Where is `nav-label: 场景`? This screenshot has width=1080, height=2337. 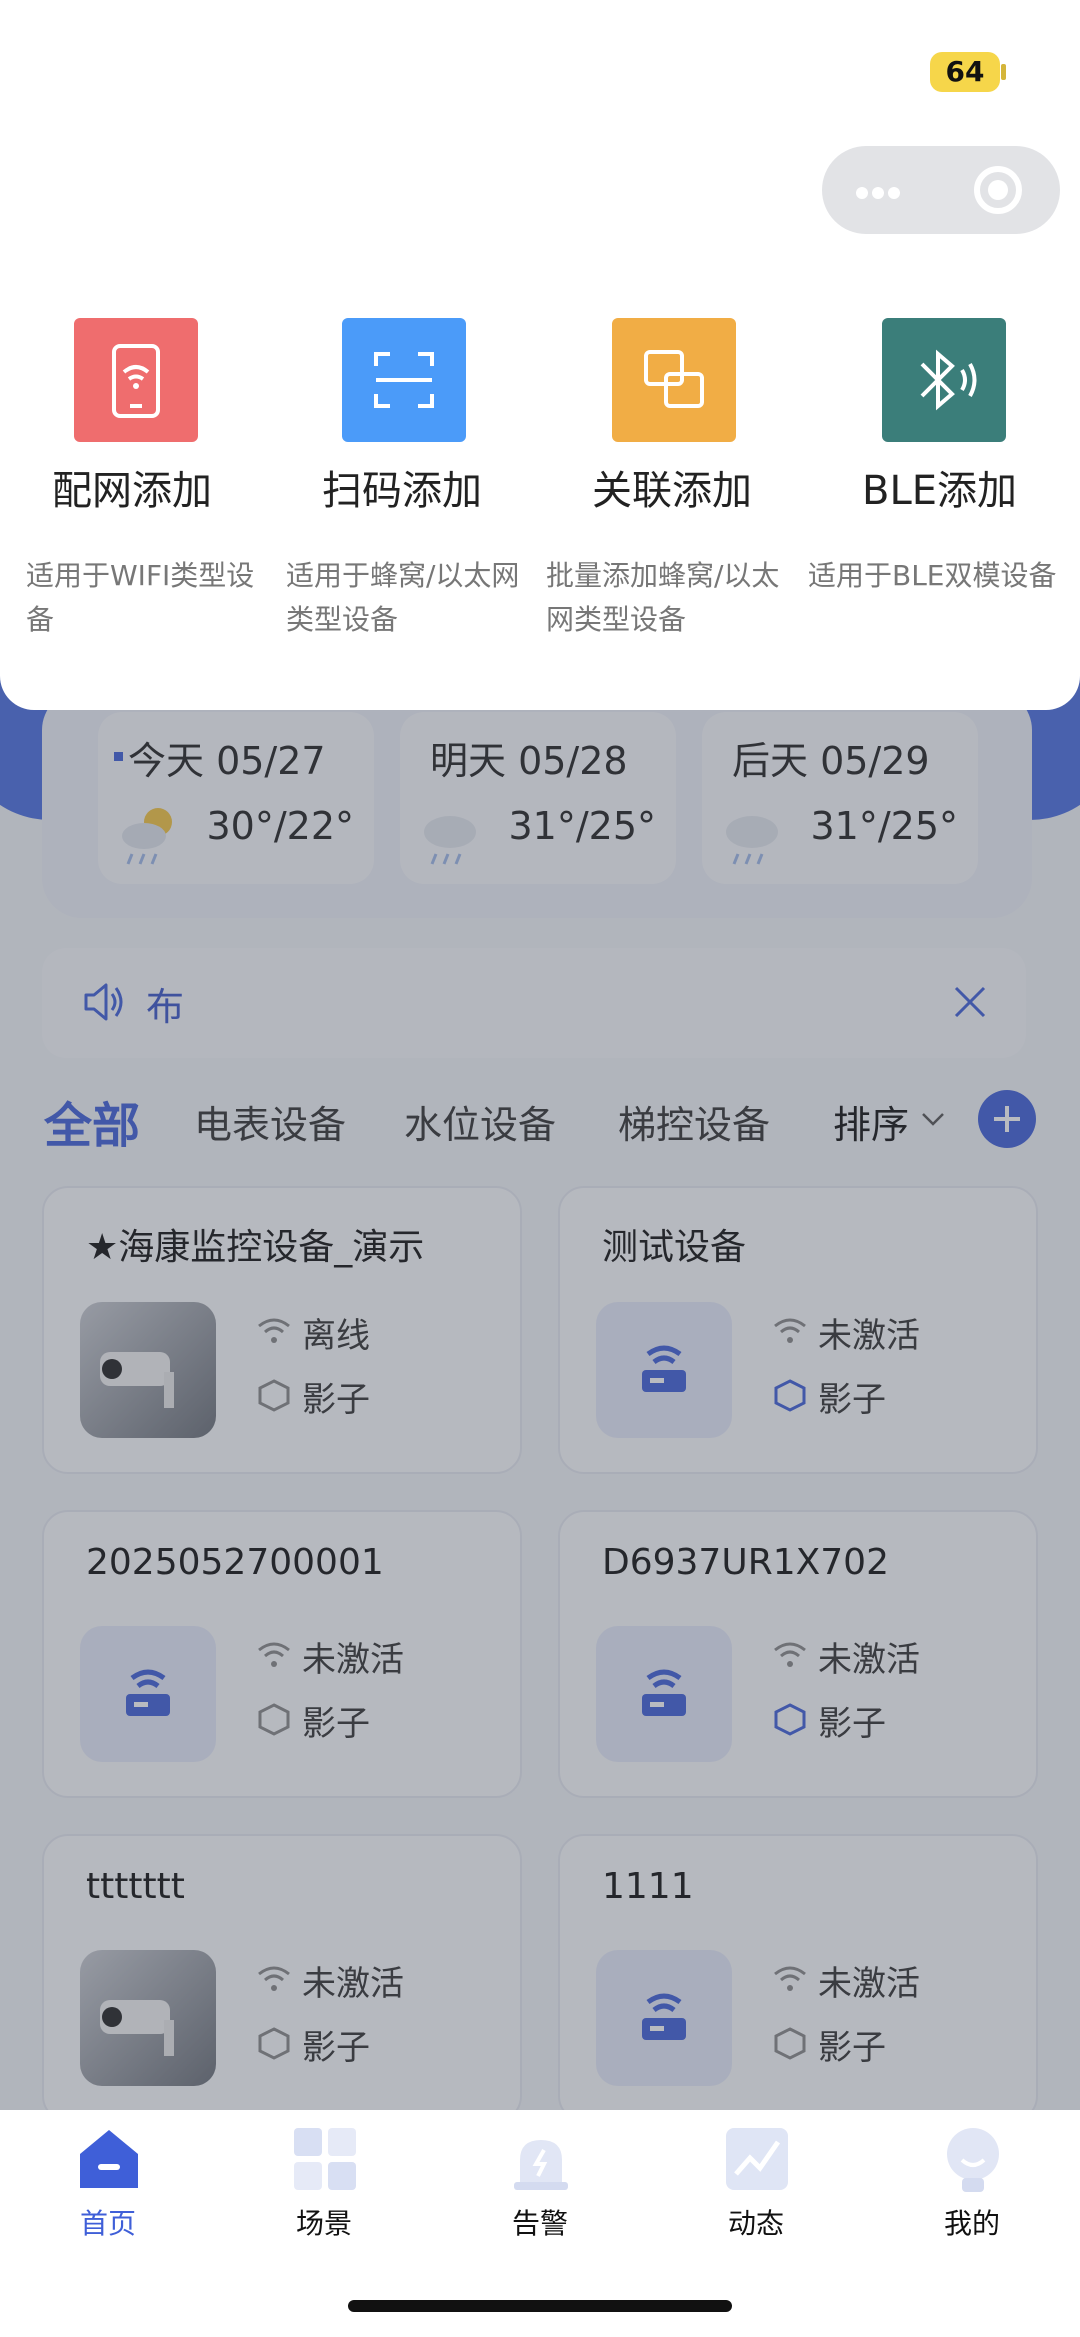
nav-label: 场景 is located at coordinates (323, 2223).